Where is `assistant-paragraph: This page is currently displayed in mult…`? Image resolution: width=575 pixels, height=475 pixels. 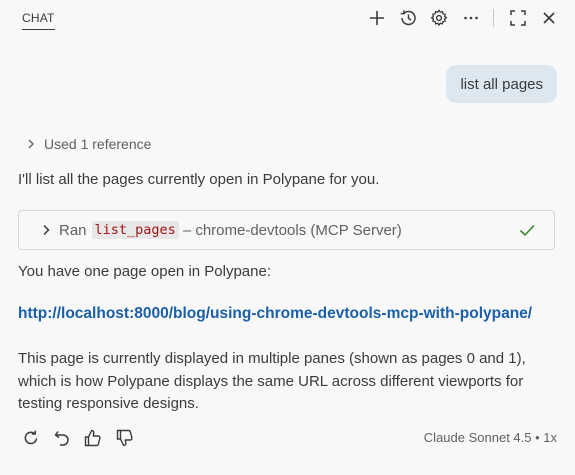
assistant-paragraph: This page is currently displayed in mult… is located at coordinates (272, 381).